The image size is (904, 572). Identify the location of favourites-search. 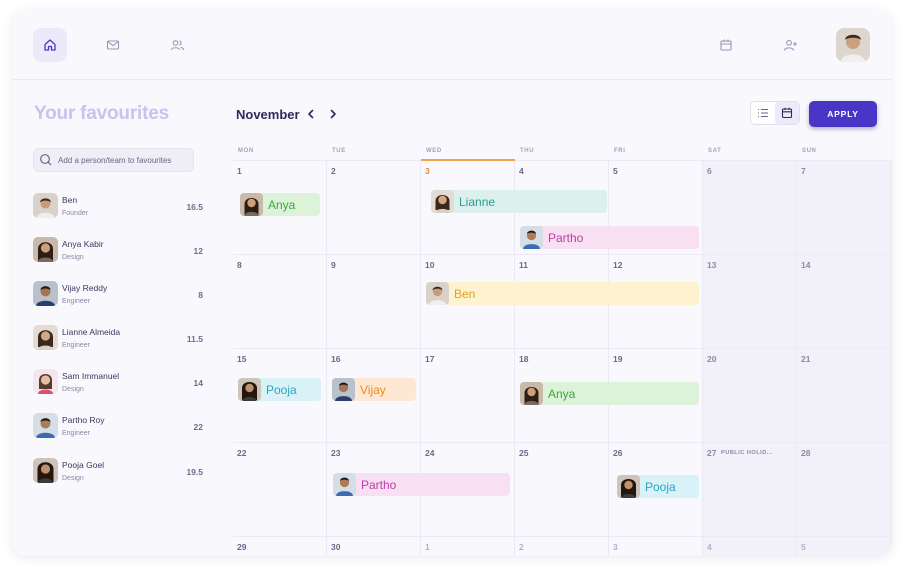
(113, 160).